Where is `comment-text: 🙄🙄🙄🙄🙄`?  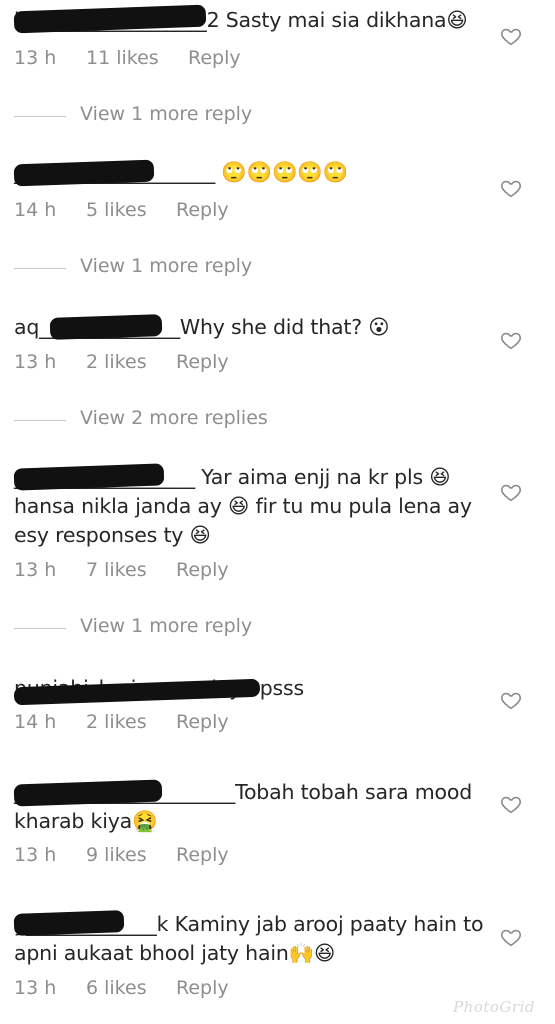
comment-text: 🙄🙄🙄🙄🙄 is located at coordinates (281, 172).